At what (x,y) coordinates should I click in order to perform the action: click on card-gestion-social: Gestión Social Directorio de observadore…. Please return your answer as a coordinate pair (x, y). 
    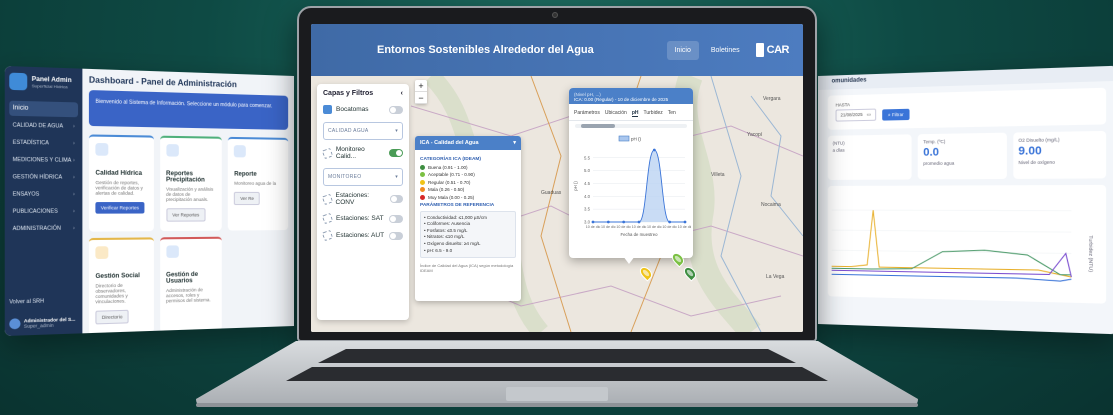
    Looking at the image, I should click on (121, 286).